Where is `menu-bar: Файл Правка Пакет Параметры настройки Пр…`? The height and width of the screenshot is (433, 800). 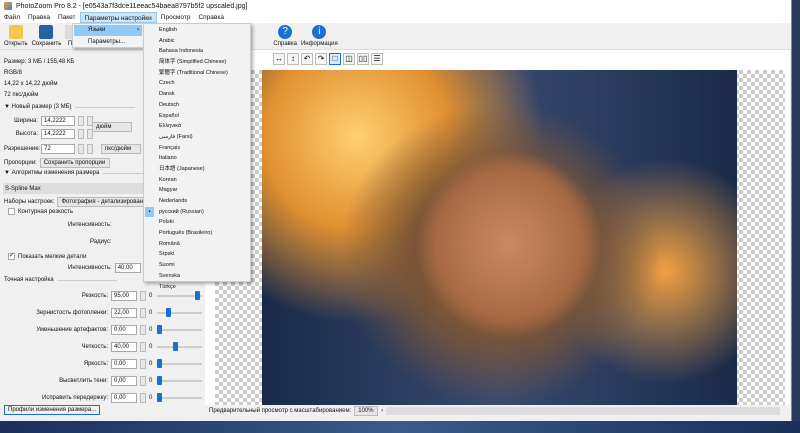 menu-bar: Файл Правка Пакет Параметры настройки Пр… is located at coordinates (395, 17).